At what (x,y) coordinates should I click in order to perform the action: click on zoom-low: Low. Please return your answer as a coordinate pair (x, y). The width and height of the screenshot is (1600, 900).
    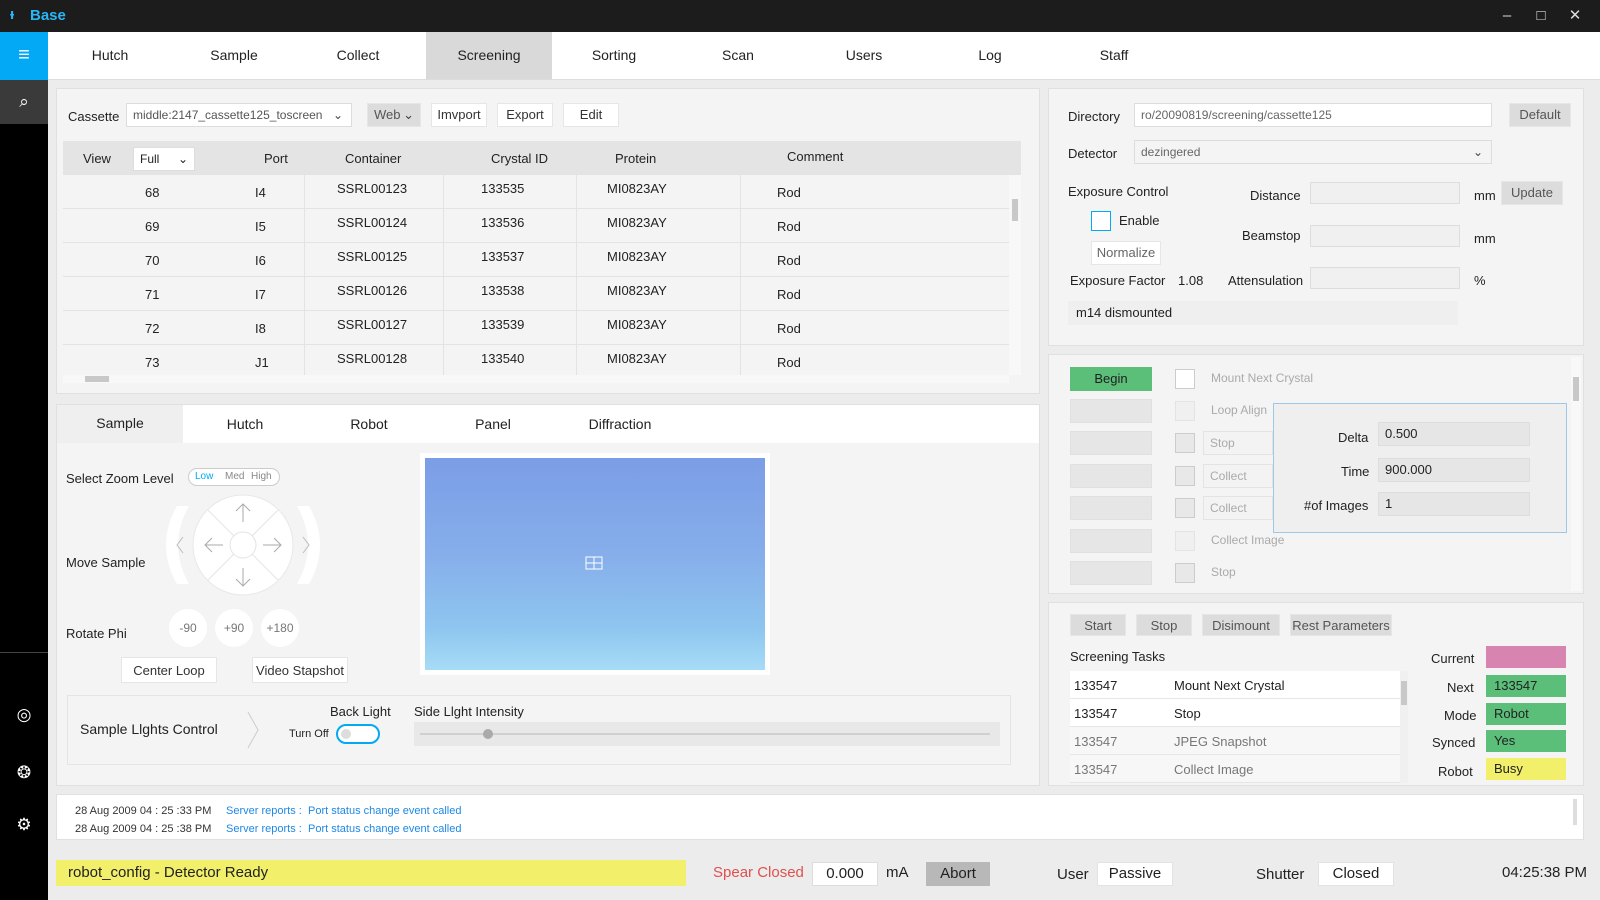
    Looking at the image, I should click on (204, 476).